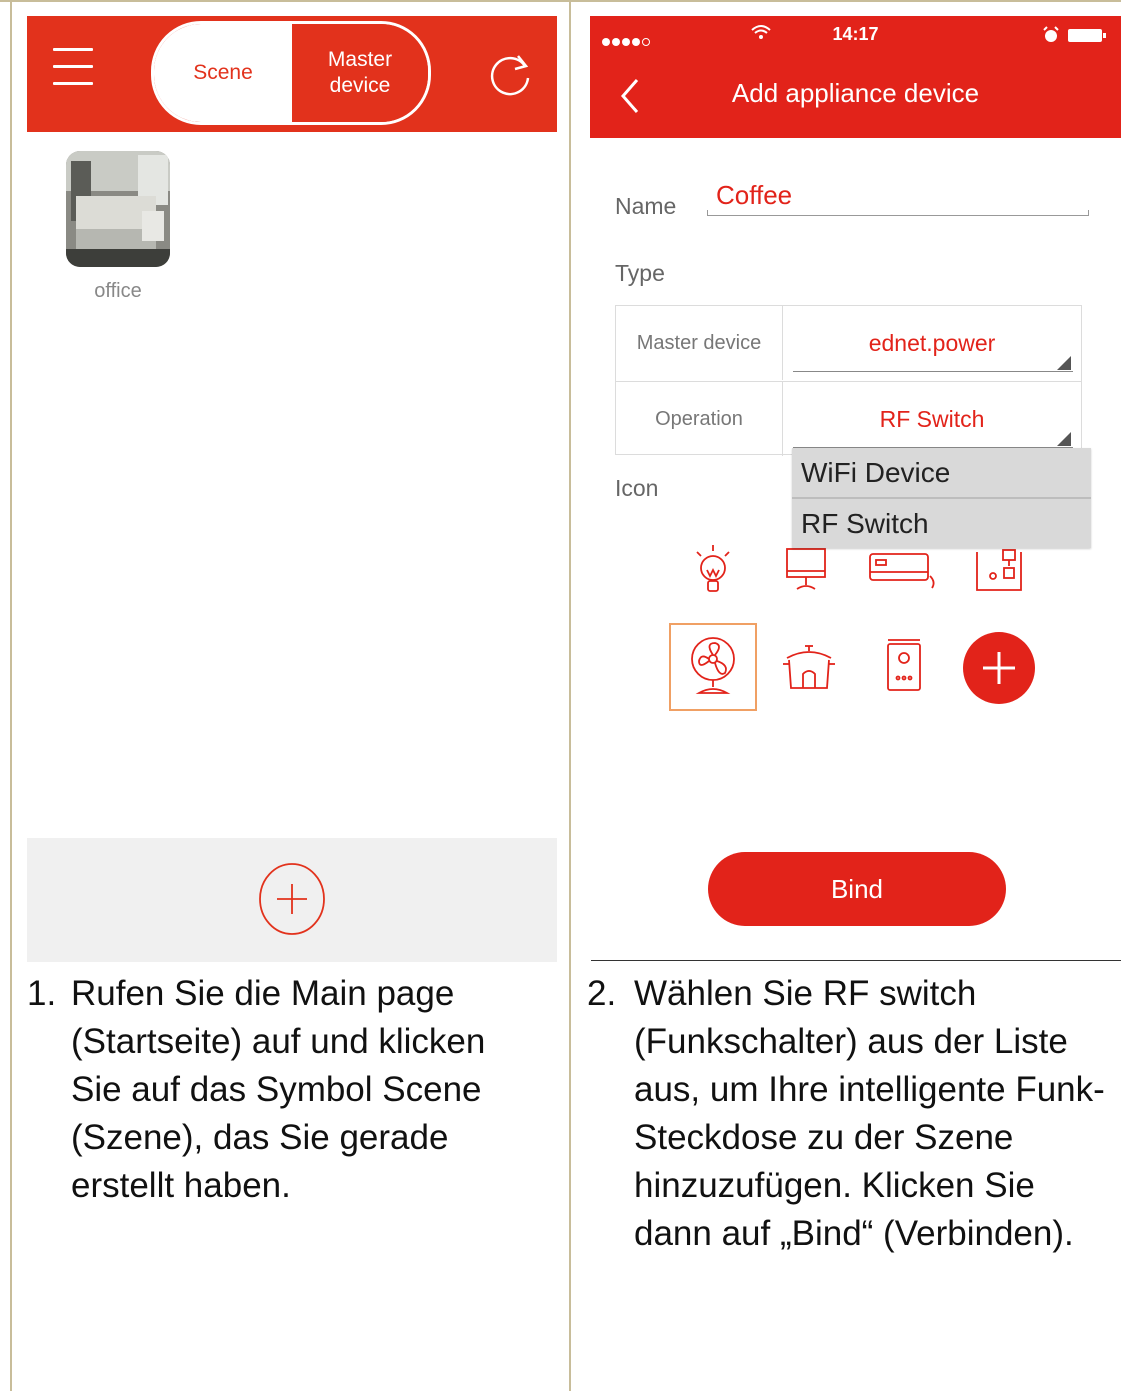  I want to click on divider, so click(856, 960).